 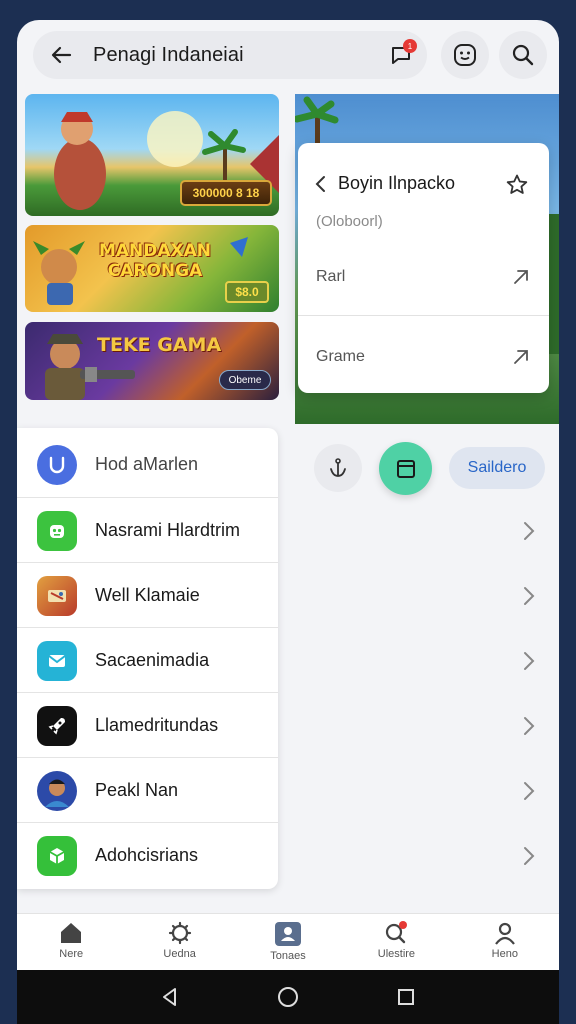 I want to click on list-item-label: Hod aMarlen, so click(x=147, y=464).